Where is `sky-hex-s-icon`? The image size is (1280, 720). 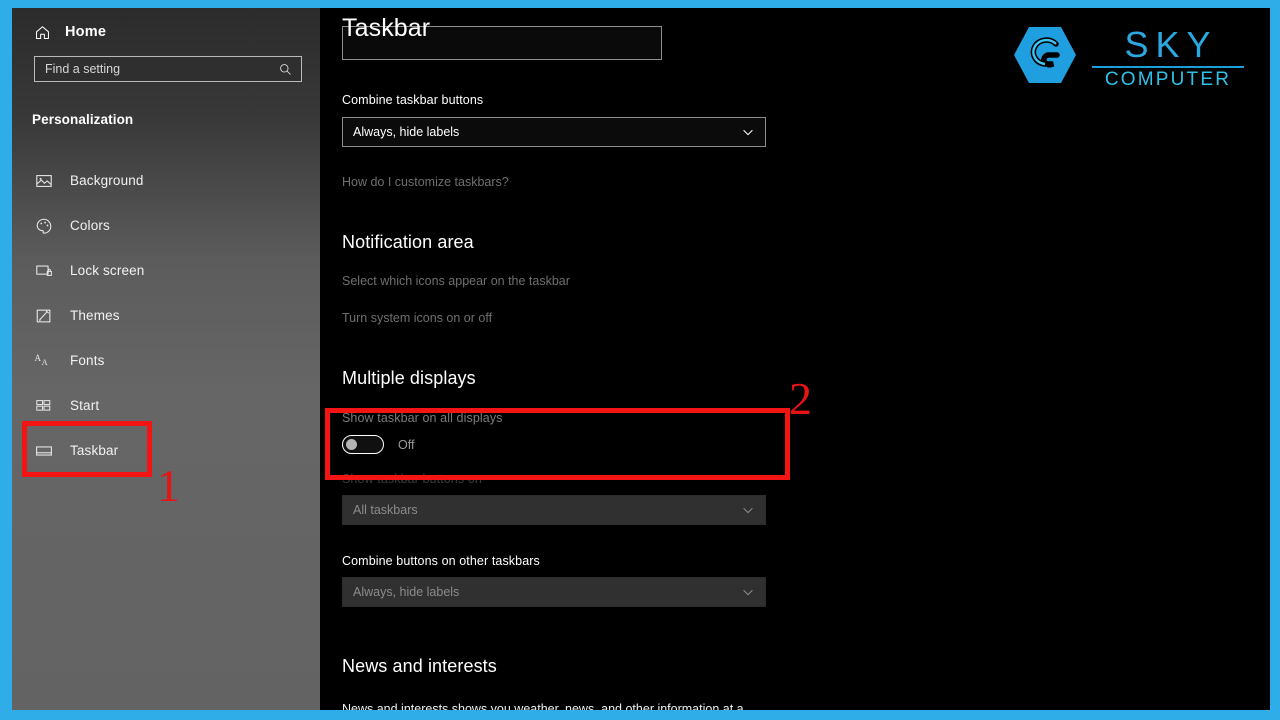 sky-hex-s-icon is located at coordinates (1045, 57).